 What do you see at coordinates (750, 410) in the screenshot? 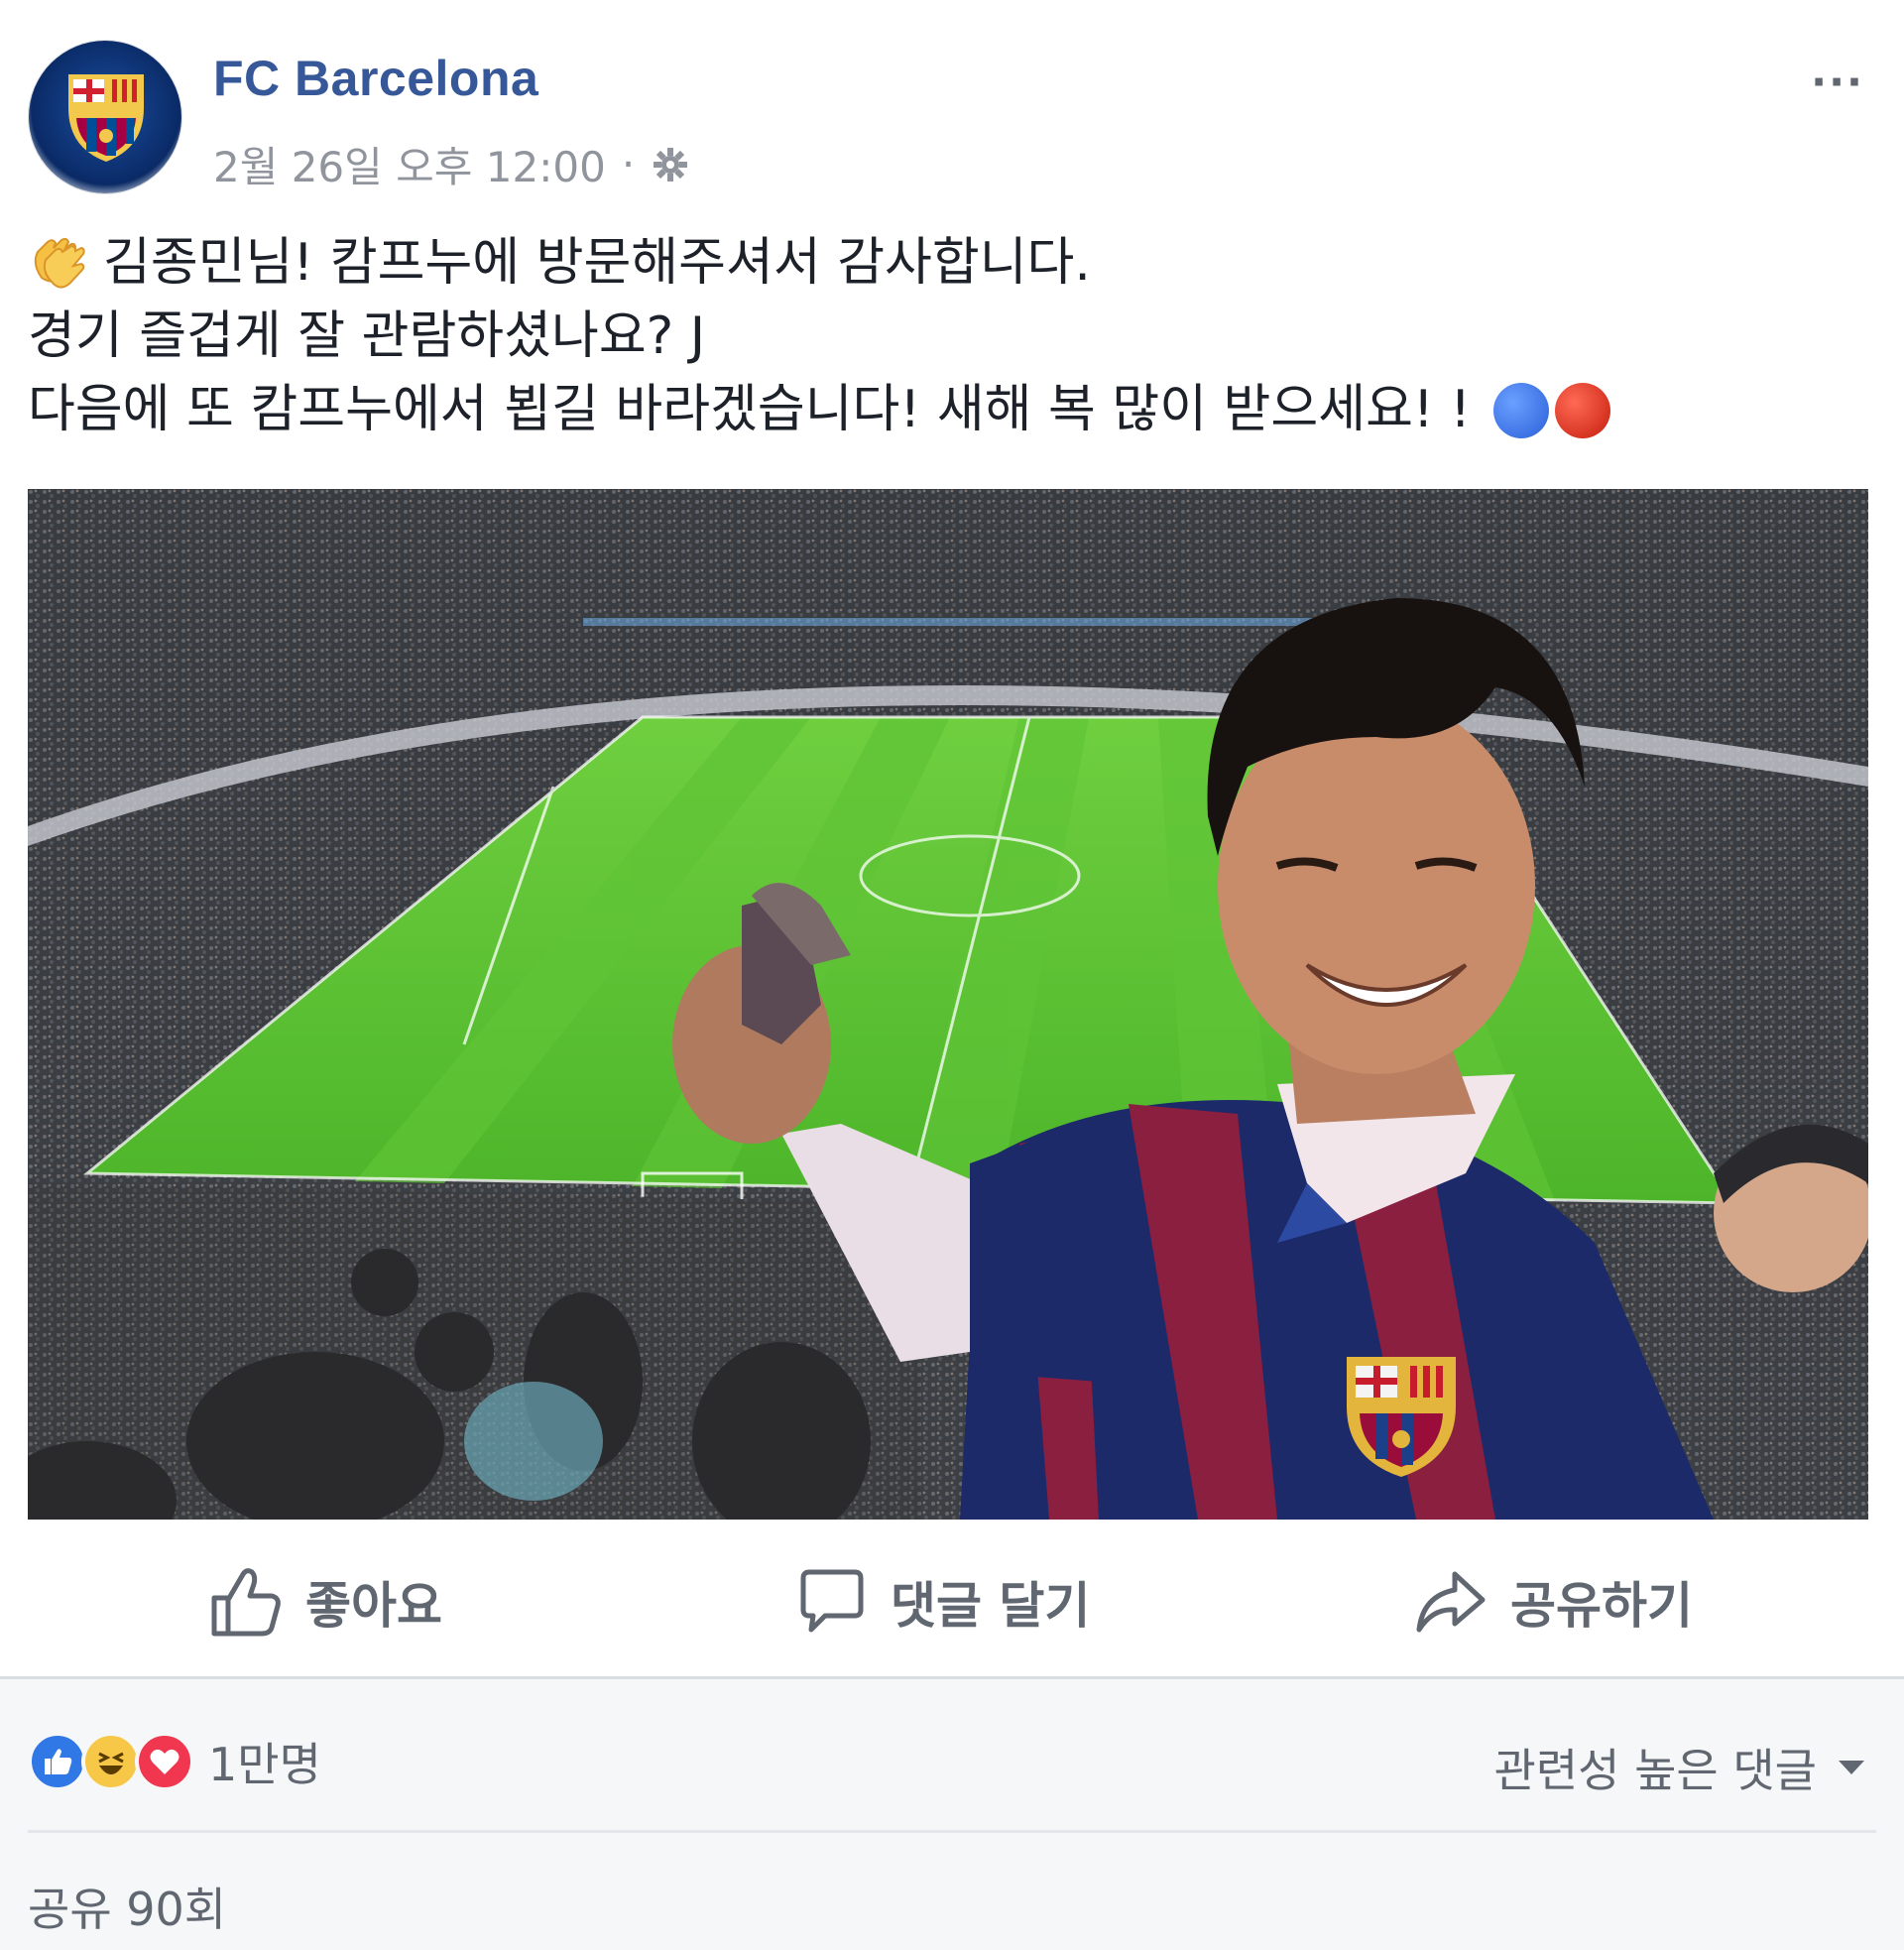
I see `post-text-content-3: 다음에 또 캄프누에서 뵙길 바라겠습니다! 새해 복 많이 받으세요! !` at bounding box center [750, 410].